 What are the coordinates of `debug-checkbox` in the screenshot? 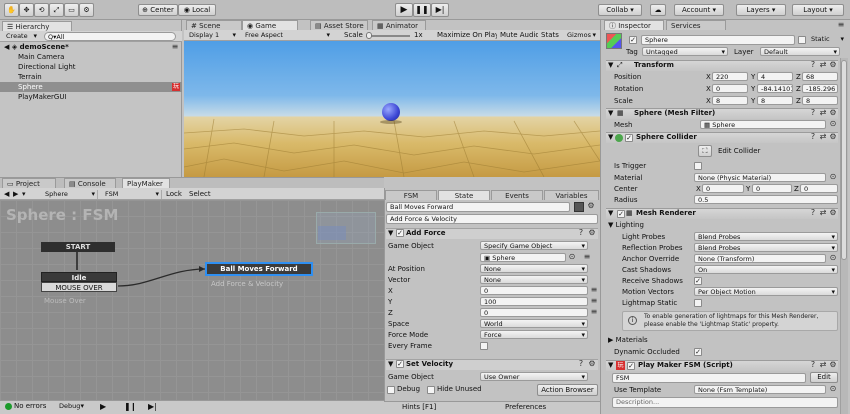 It's located at (391, 390).